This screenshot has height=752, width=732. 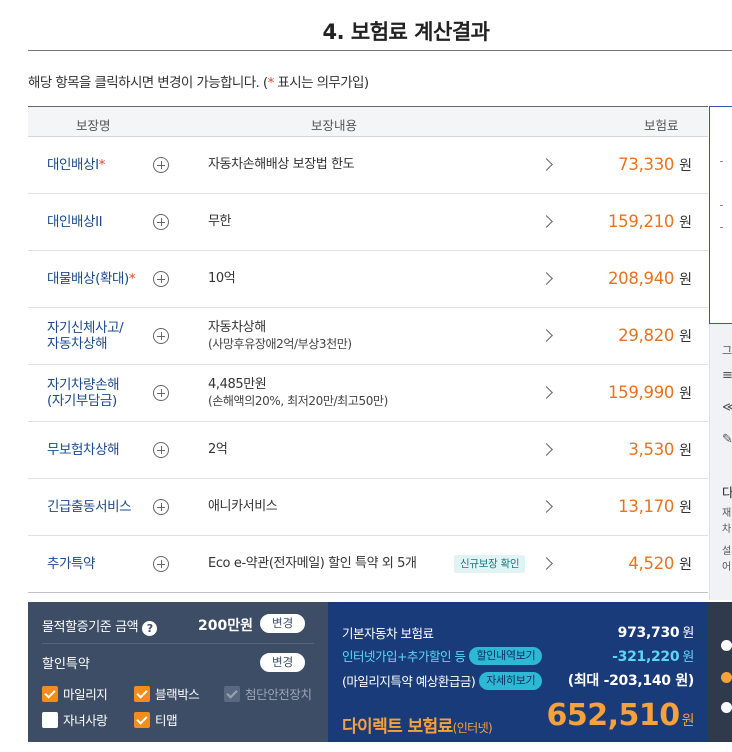 What do you see at coordinates (727, 567) in the screenshot?
I see `side-label-6: 어` at bounding box center [727, 567].